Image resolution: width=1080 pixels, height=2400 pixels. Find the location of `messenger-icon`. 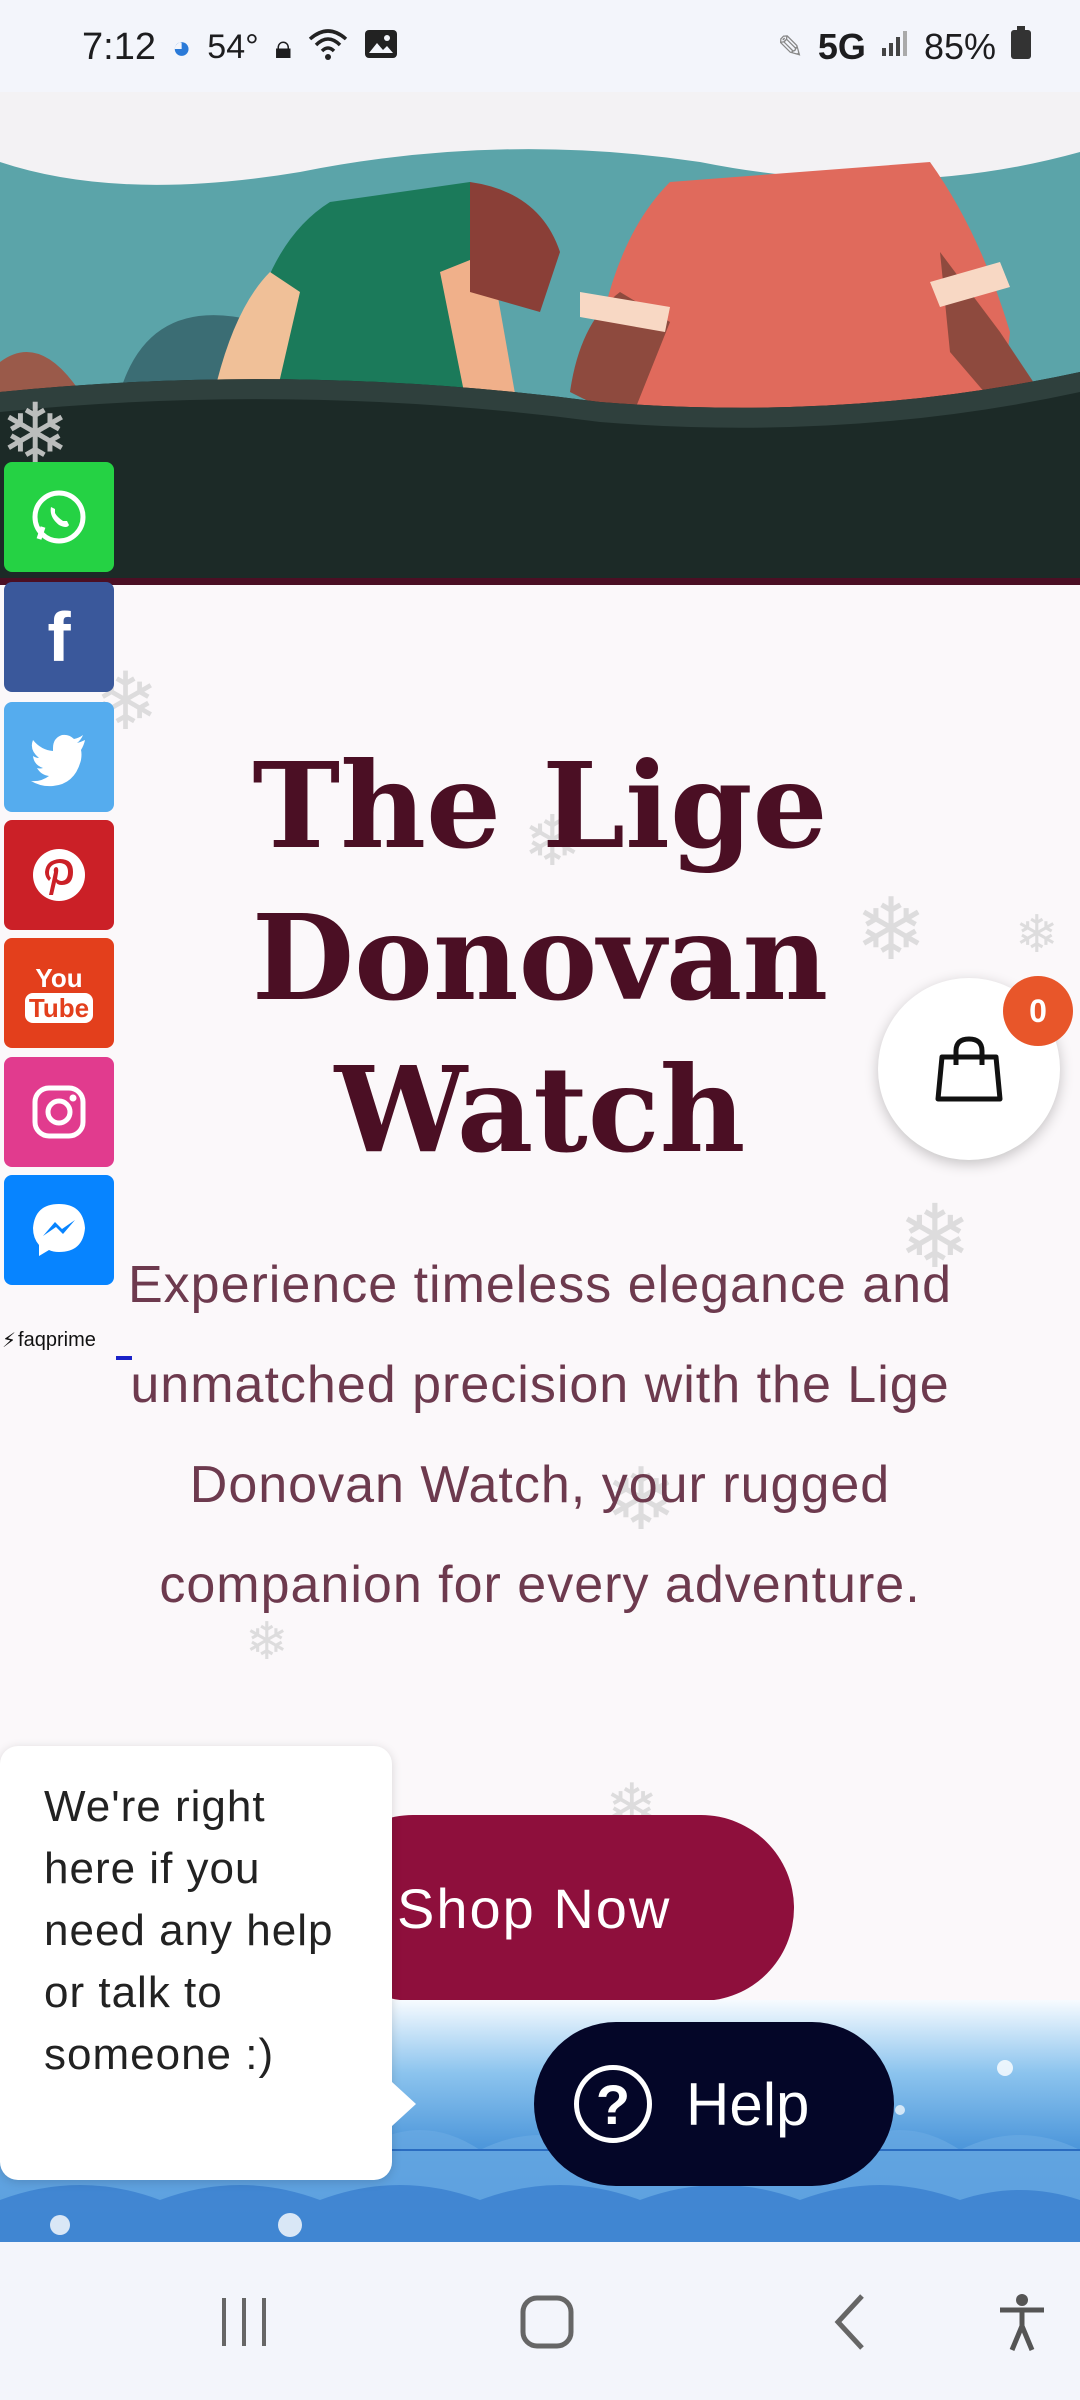

messenger-icon is located at coordinates (59, 1230).